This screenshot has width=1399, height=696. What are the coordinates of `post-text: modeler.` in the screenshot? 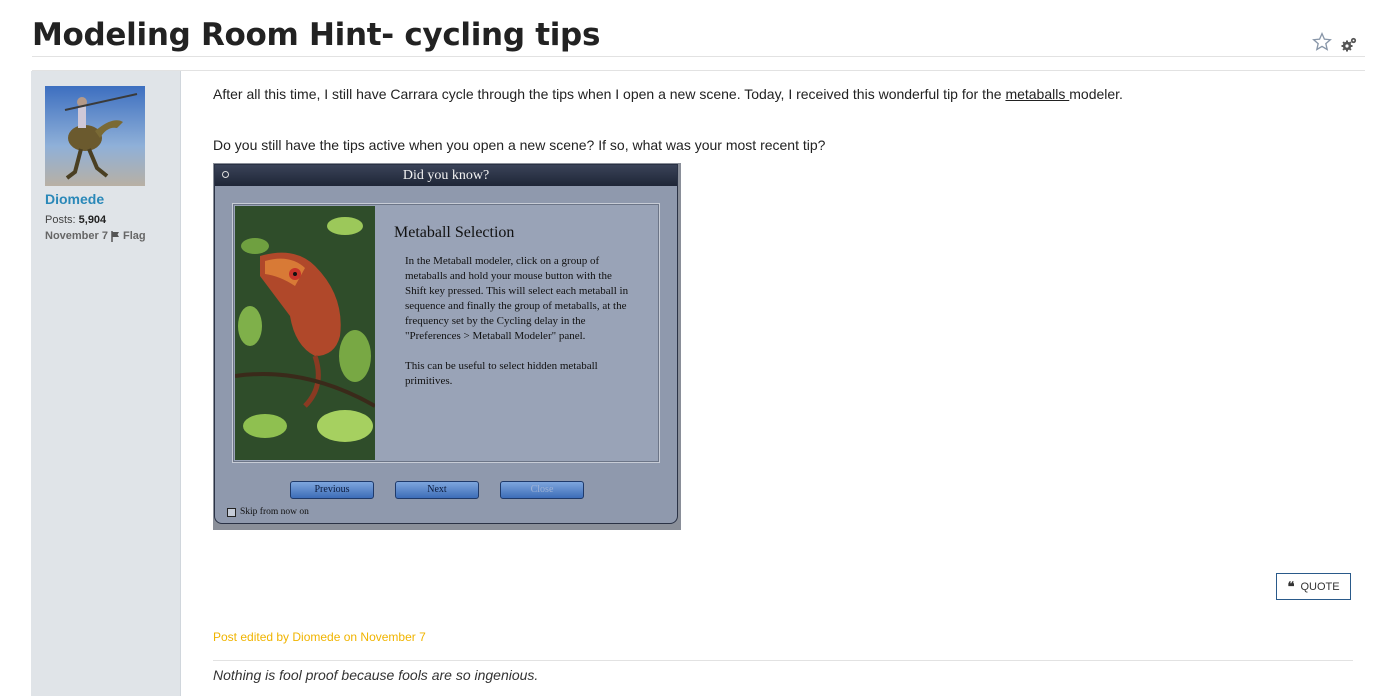 It's located at (1096, 94).